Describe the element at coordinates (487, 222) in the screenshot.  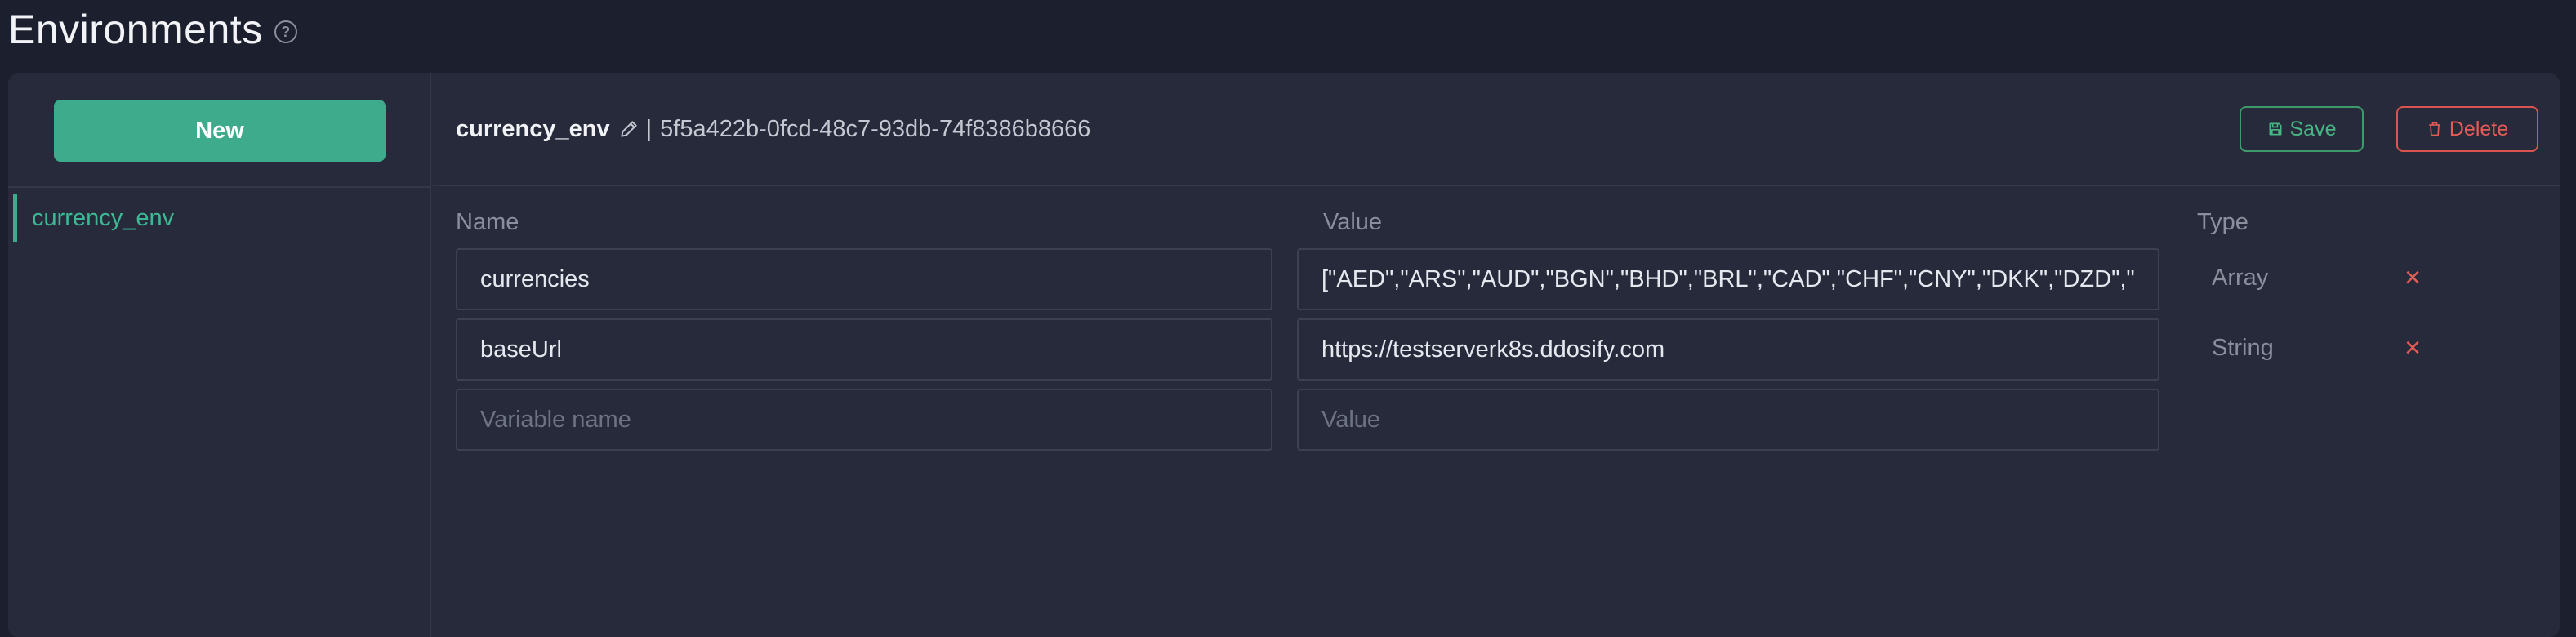
I see `column-header-name: Name` at that location.